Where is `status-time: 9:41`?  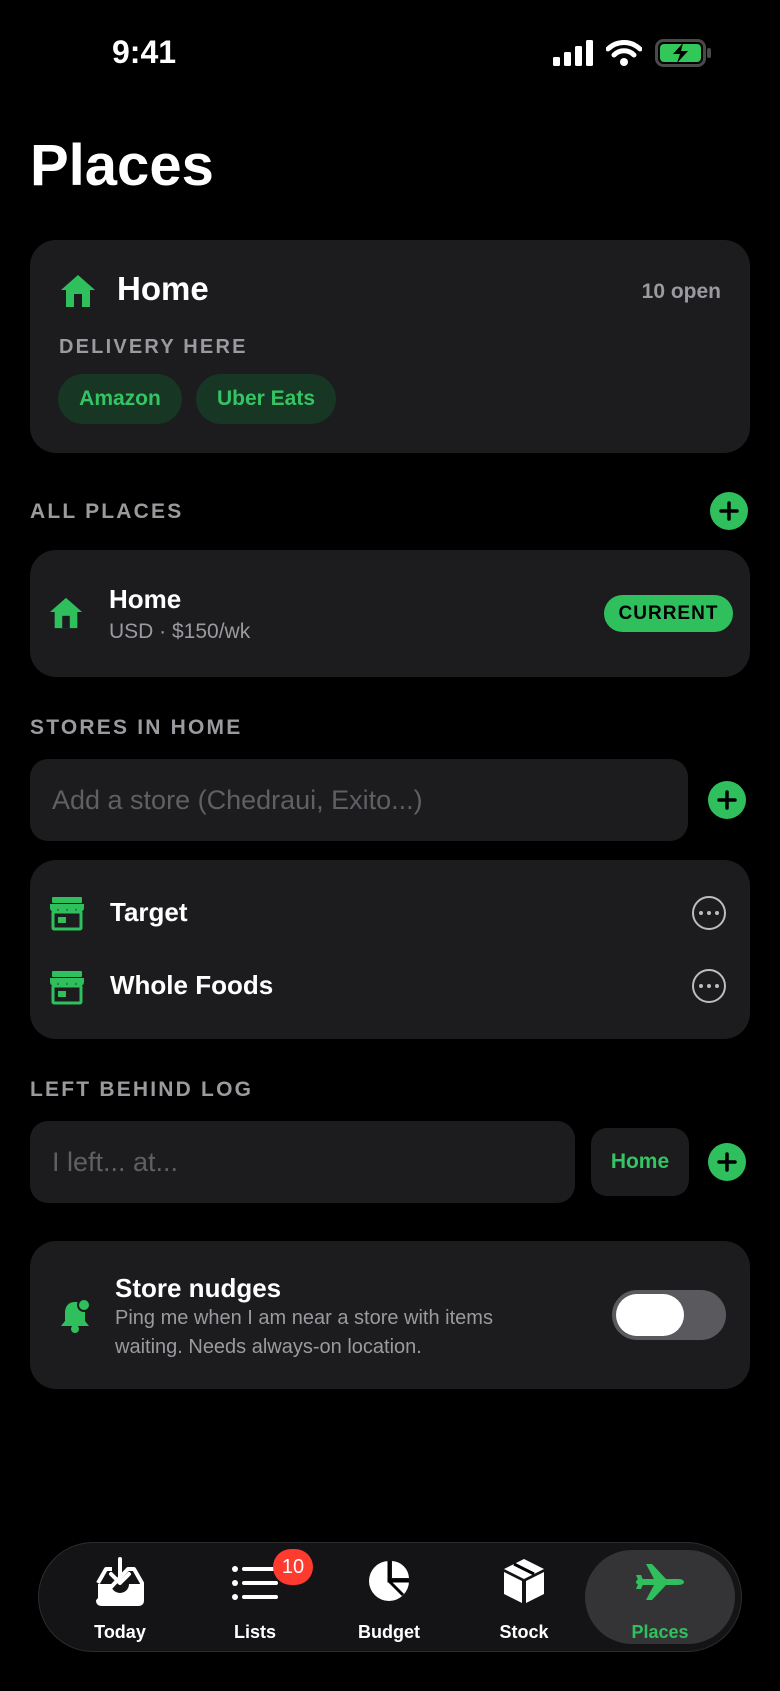
status-time: 9:41 is located at coordinates (144, 52).